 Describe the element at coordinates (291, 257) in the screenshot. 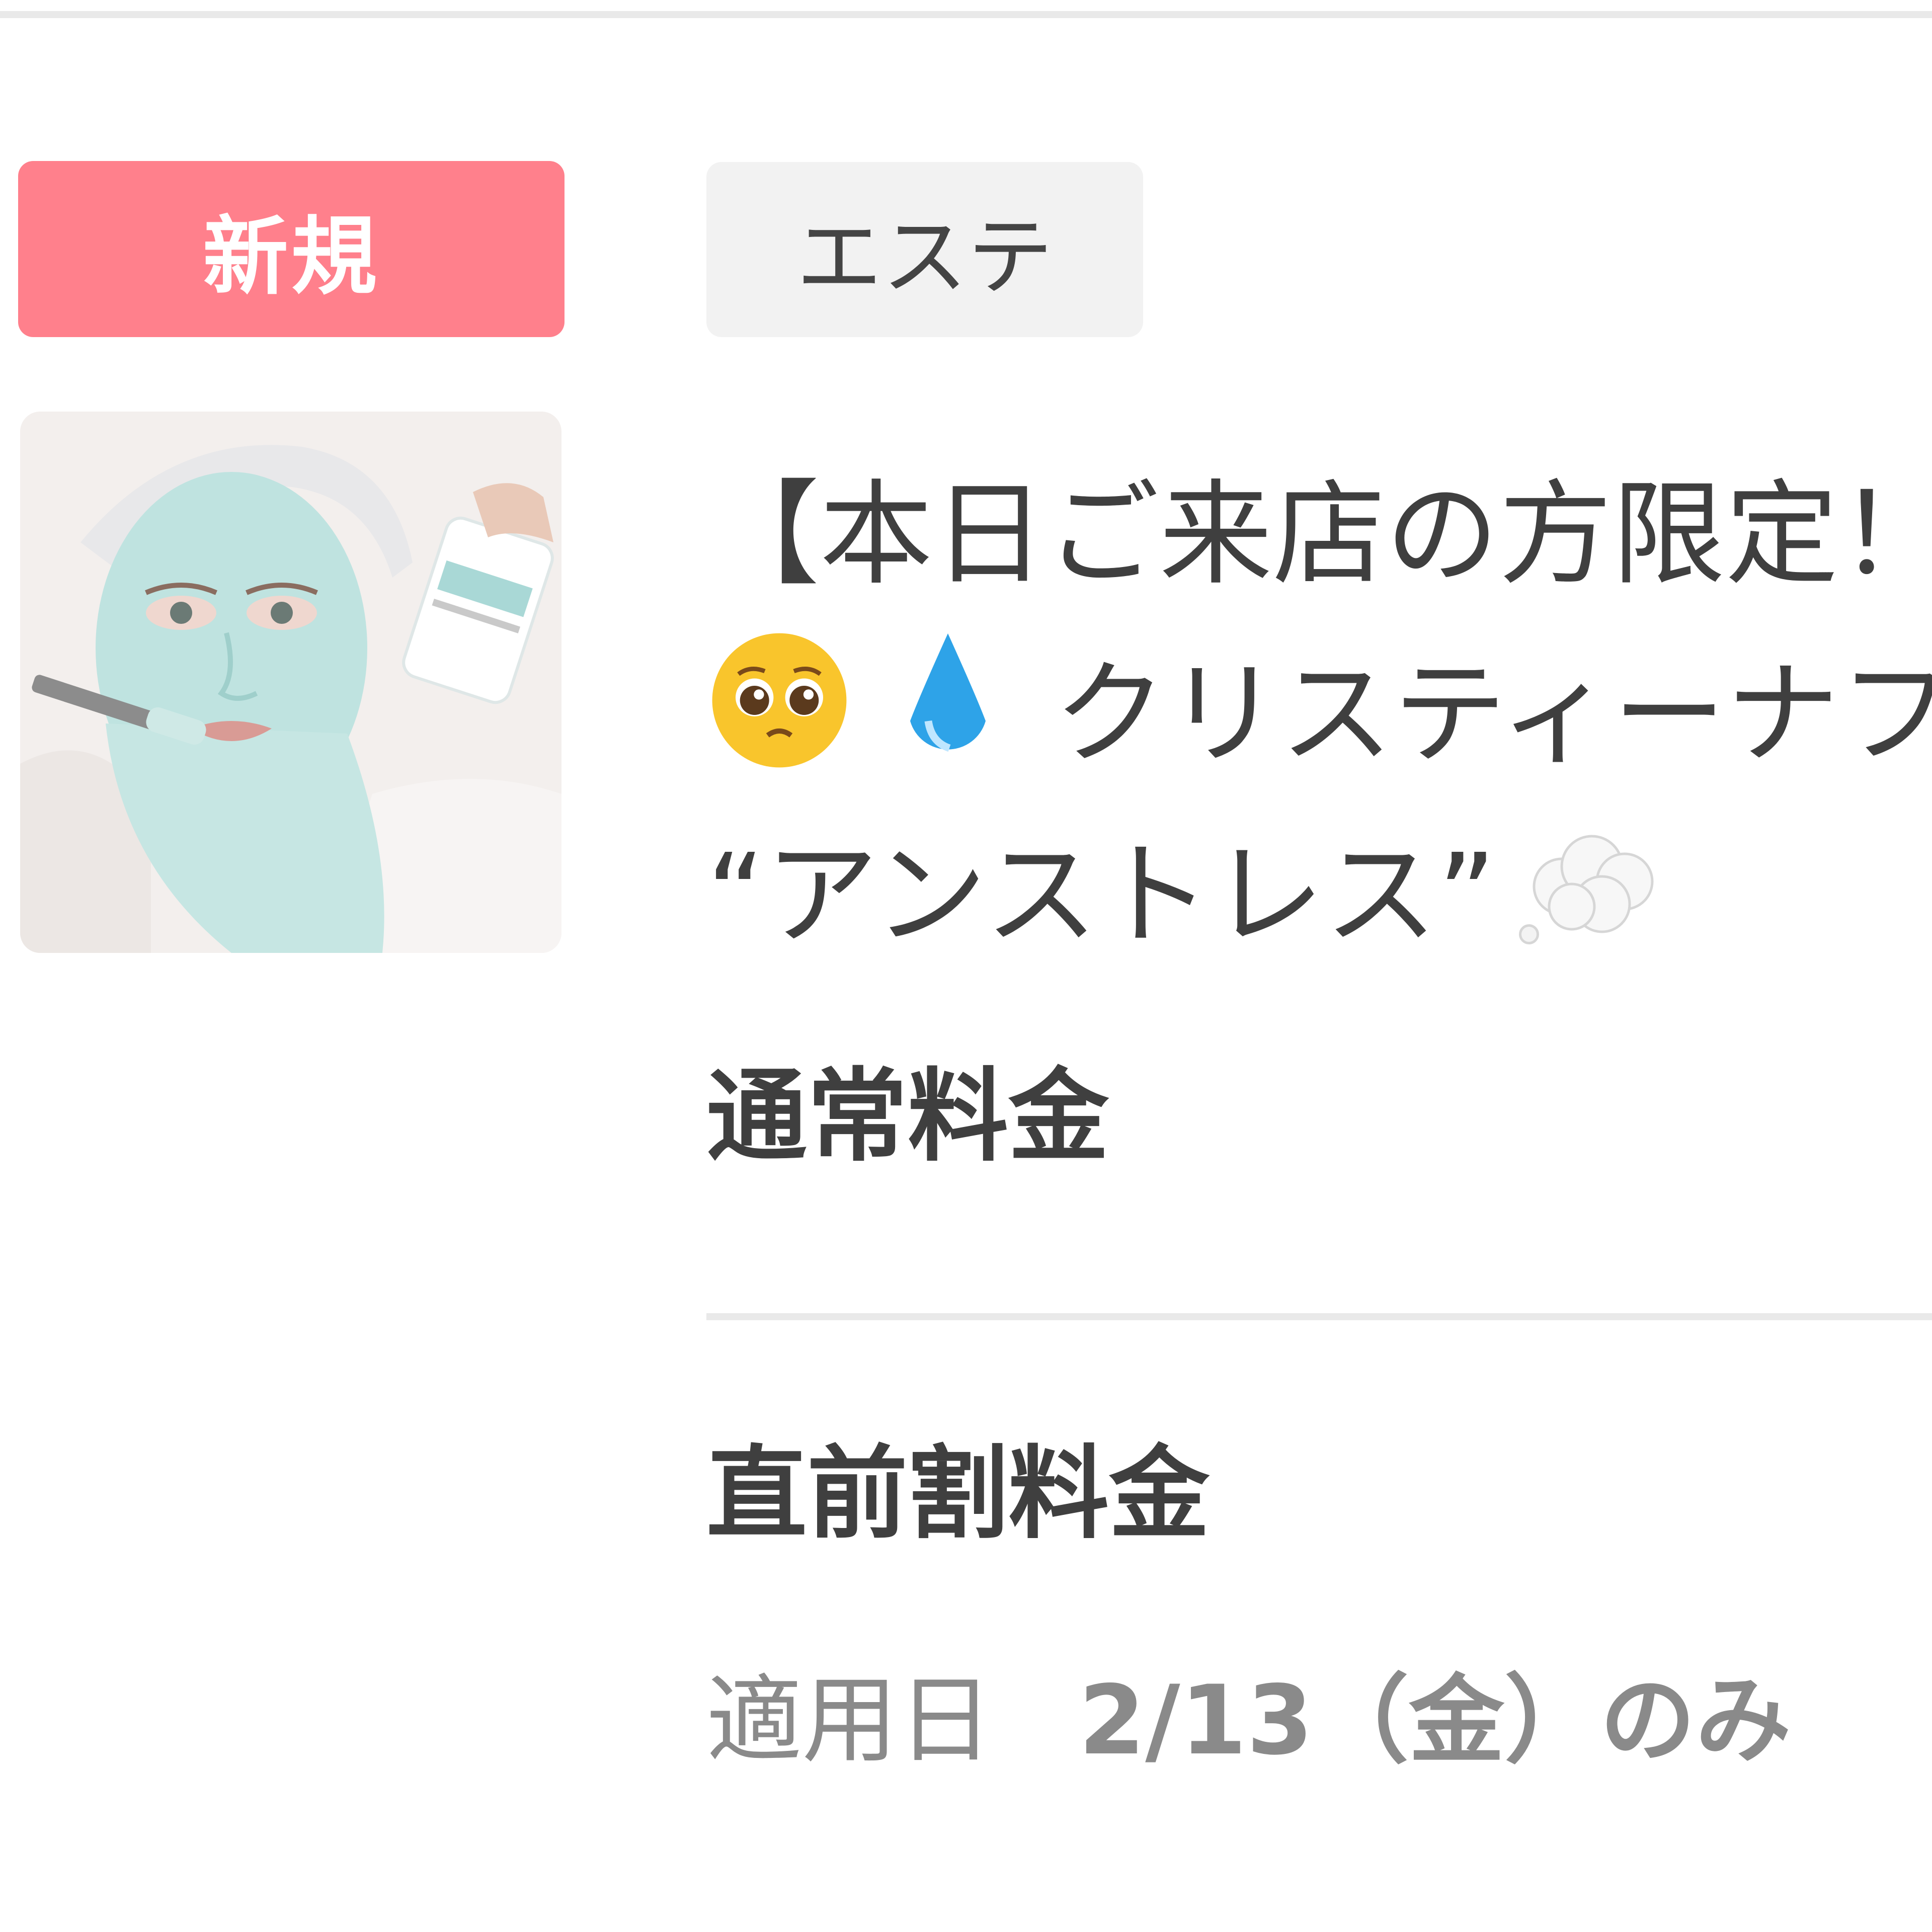

I see `new-customer-badge-label: 新規` at that location.